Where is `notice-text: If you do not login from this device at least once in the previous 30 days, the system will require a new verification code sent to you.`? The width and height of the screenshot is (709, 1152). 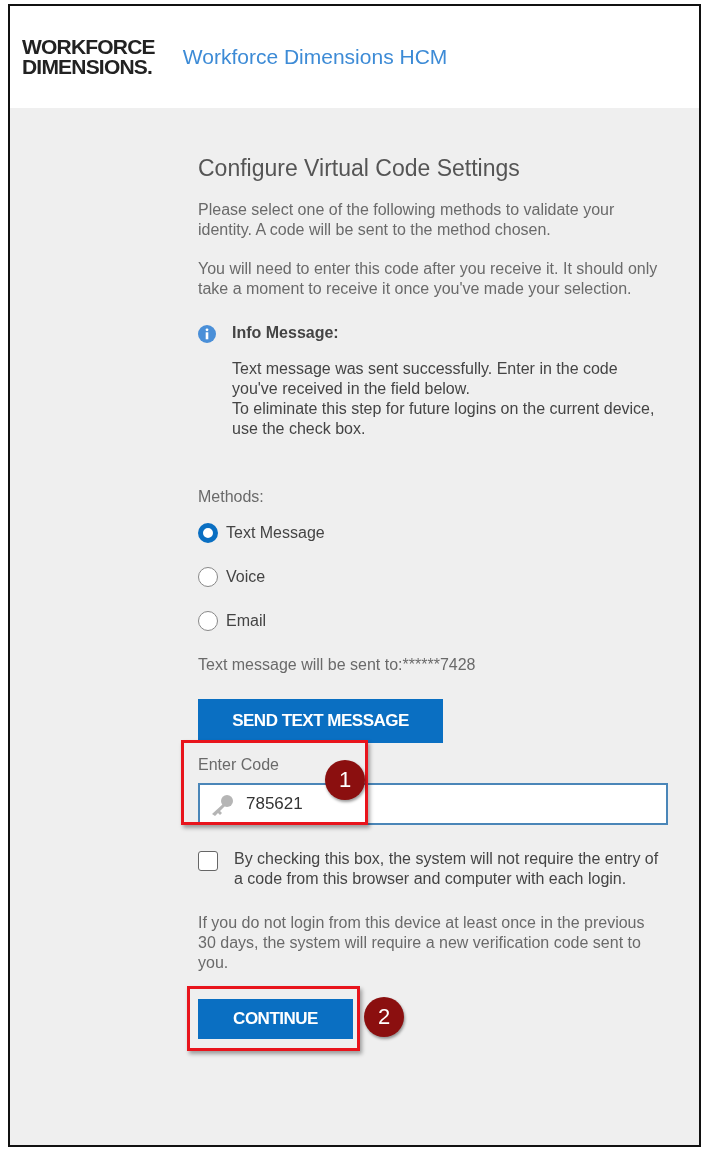 notice-text: If you do not login from this device at least once in the previous 30 days, the system will require a new verification code sent to you. is located at coordinates (422, 943).